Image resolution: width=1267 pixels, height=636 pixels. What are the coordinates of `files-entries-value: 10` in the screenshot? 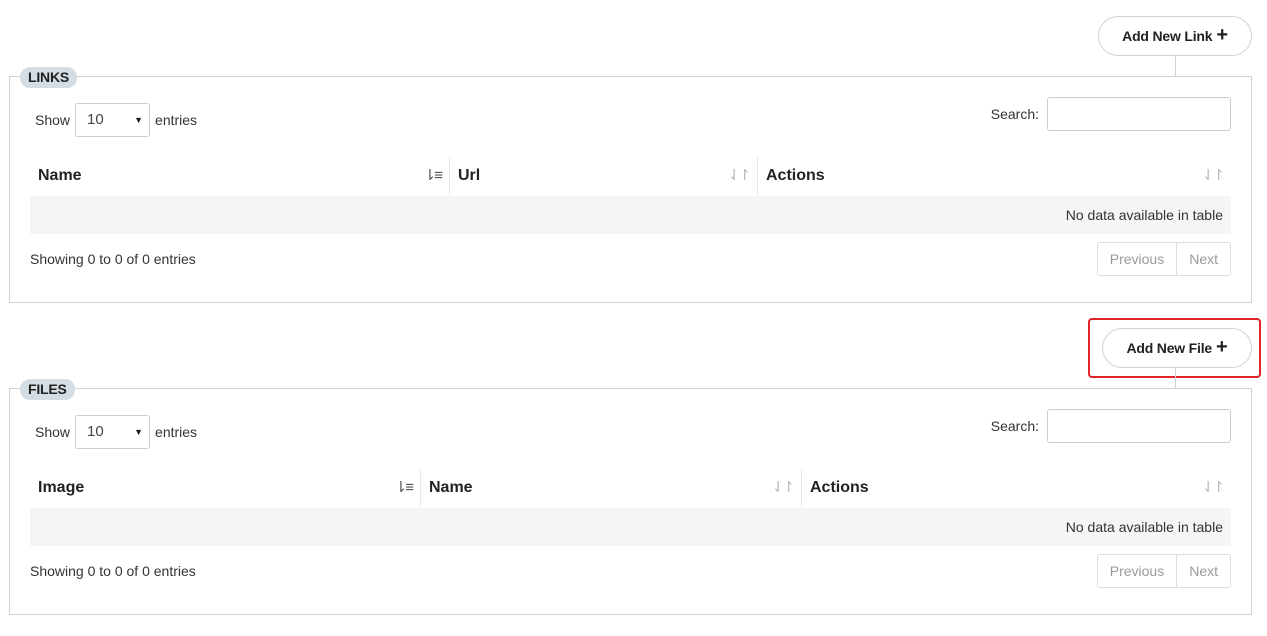 It's located at (95, 431).